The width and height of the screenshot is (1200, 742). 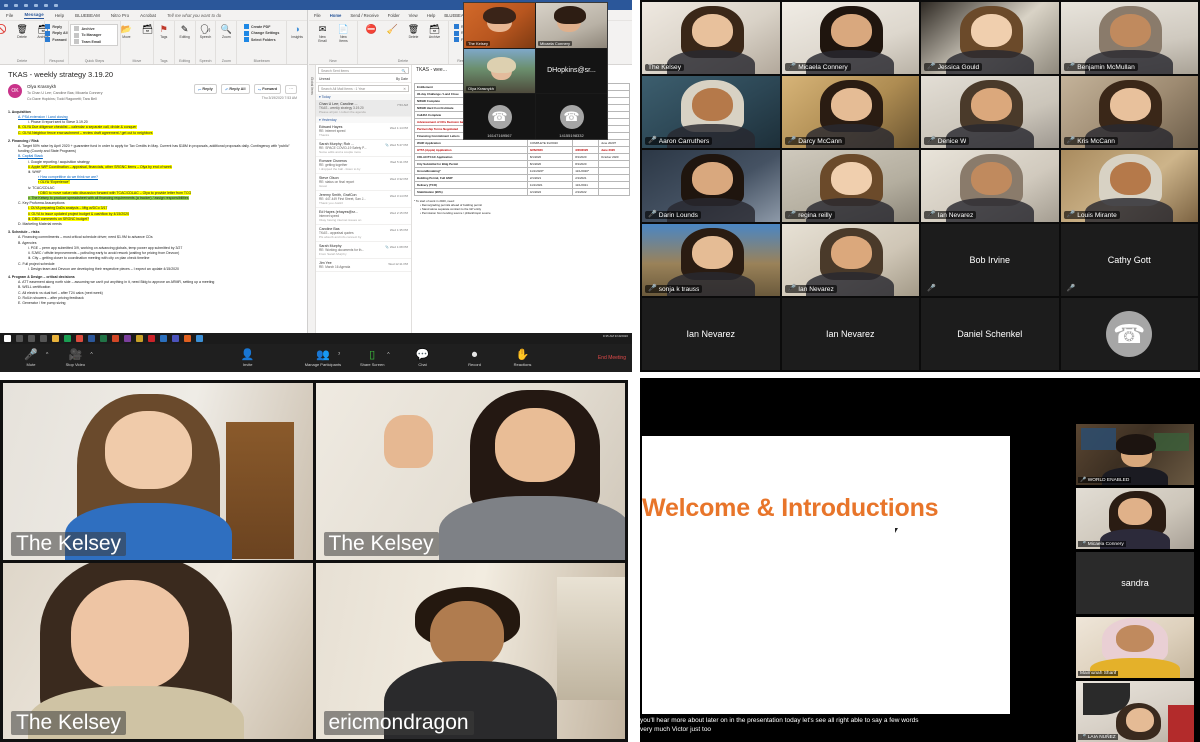 I want to click on speech-button: 🗣 Speech, so click(x=205, y=31).